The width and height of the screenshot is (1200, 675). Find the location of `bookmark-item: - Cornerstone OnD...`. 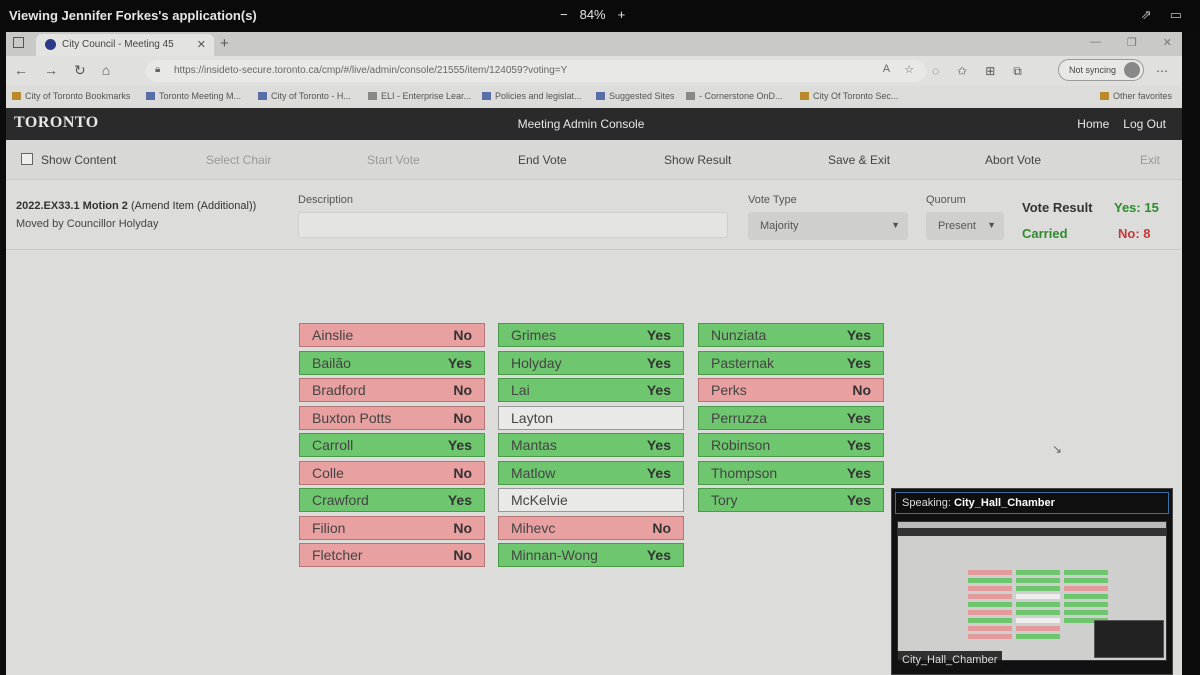

bookmark-item: - Cornerstone OnD... is located at coordinates (734, 96).